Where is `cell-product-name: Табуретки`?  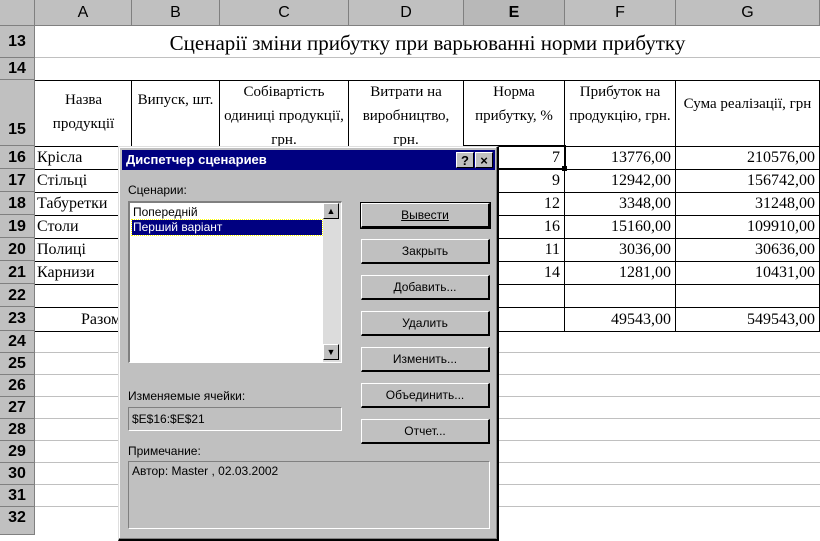 cell-product-name: Табуретки is located at coordinates (83, 204).